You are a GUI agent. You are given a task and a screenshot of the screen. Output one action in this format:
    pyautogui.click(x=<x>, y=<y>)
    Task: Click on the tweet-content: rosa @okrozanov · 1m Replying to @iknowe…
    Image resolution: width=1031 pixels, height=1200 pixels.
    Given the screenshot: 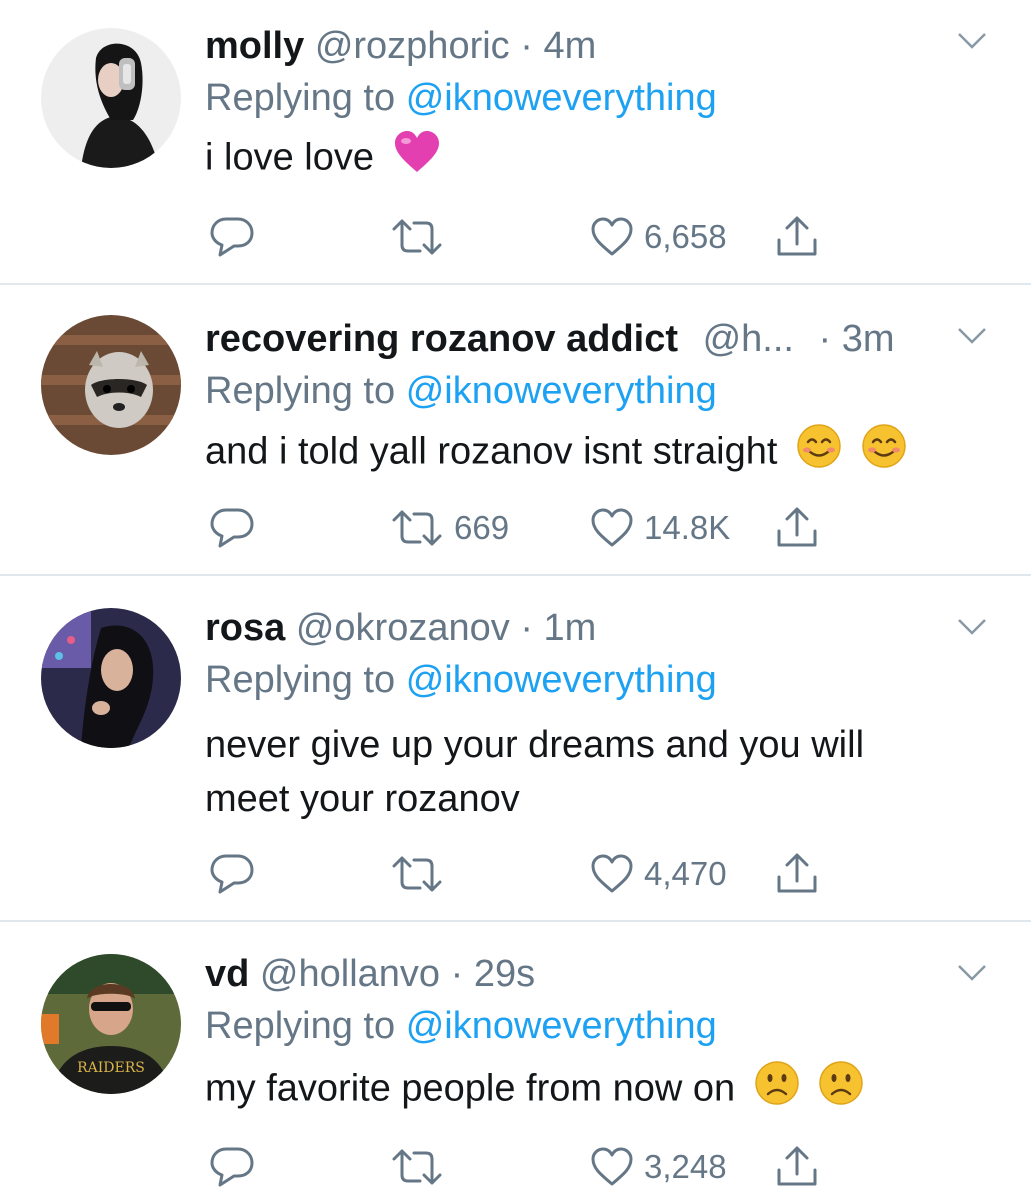 What is the action you would take?
    pyautogui.click(x=598, y=714)
    